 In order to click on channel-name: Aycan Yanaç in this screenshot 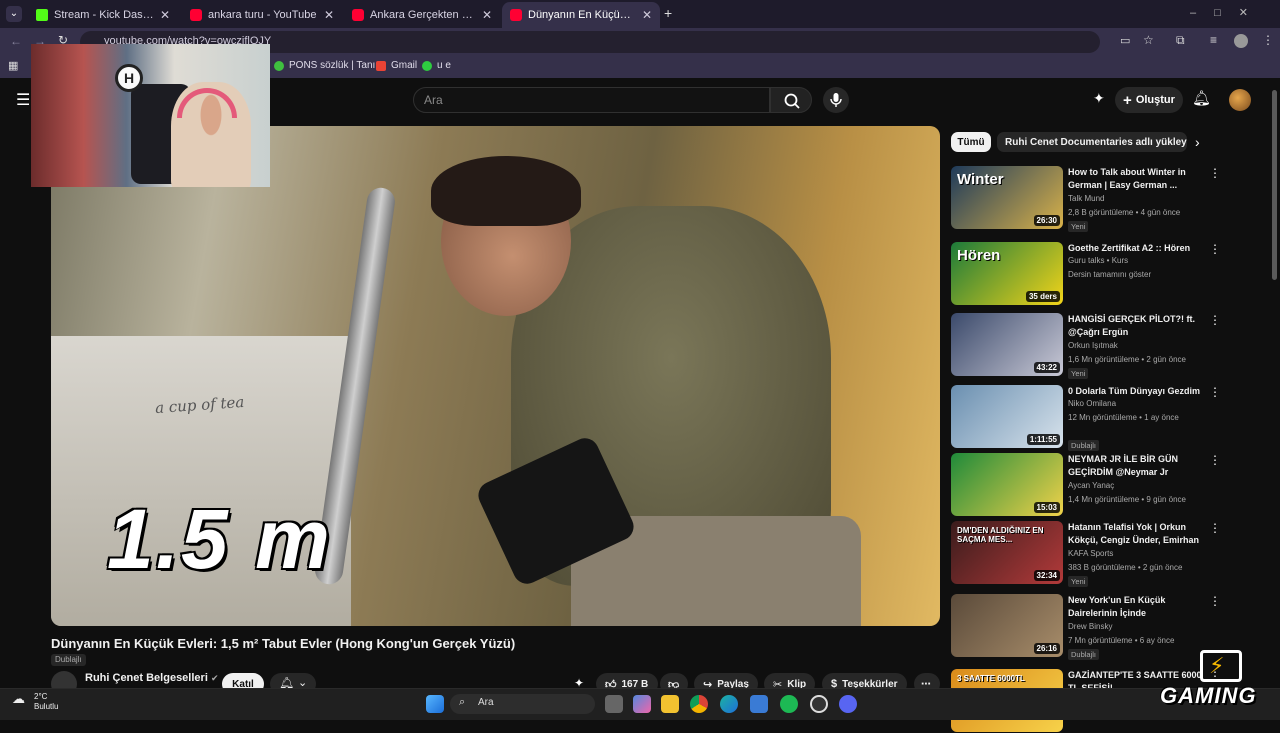, I will do `click(1091, 485)`.